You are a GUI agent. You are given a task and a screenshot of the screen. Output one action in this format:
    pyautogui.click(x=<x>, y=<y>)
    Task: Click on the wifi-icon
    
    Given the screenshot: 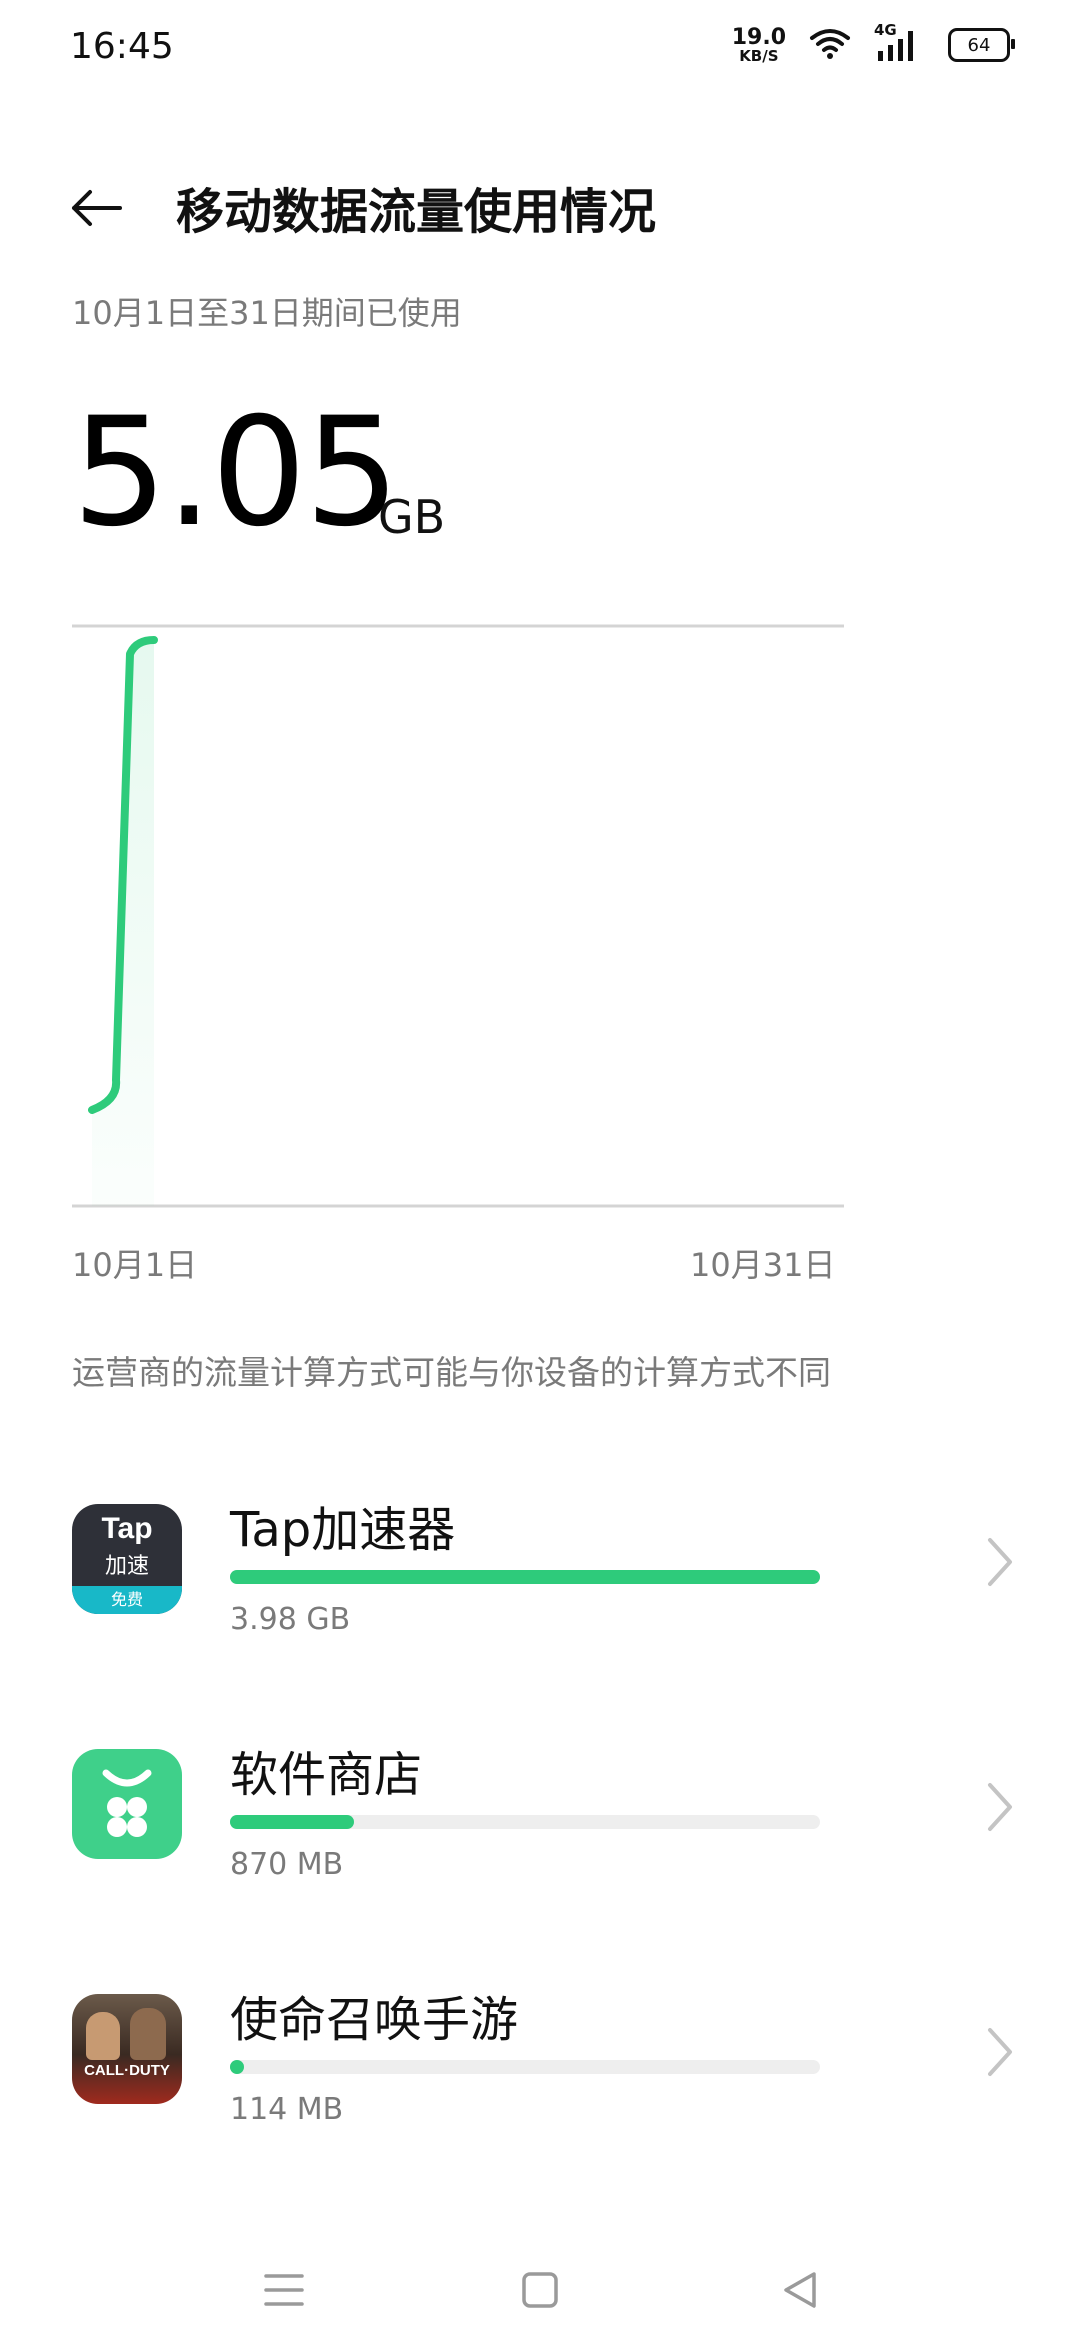 What is the action you would take?
    pyautogui.click(x=830, y=45)
    